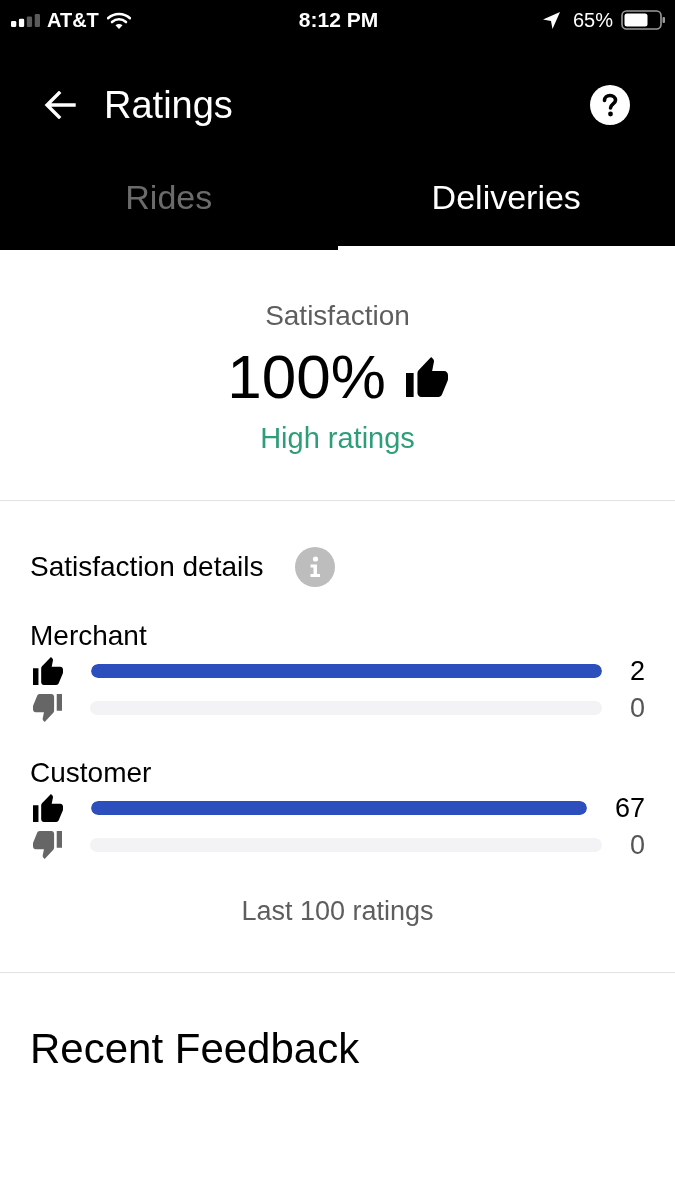 The height and width of the screenshot is (1200, 675). What do you see at coordinates (195, 1049) in the screenshot?
I see `section-title: Recent Feedback` at bounding box center [195, 1049].